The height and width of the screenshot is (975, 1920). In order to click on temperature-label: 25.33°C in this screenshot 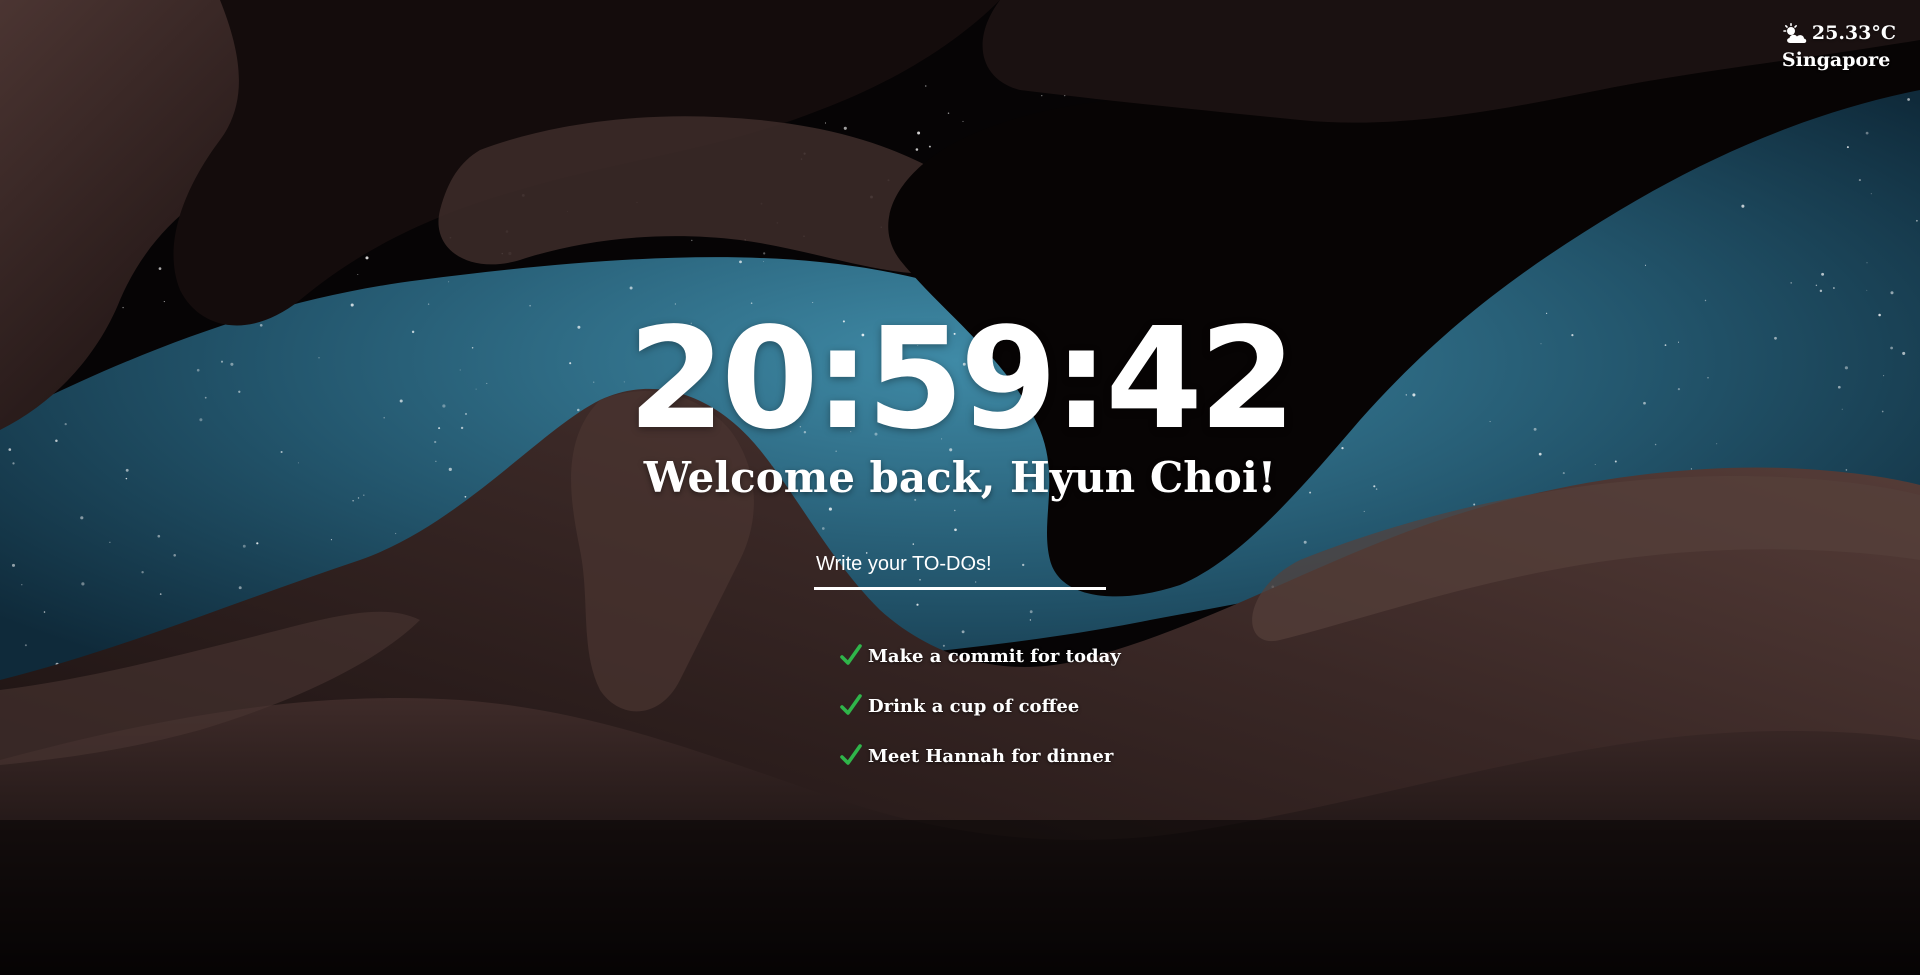, I will do `click(1853, 33)`.